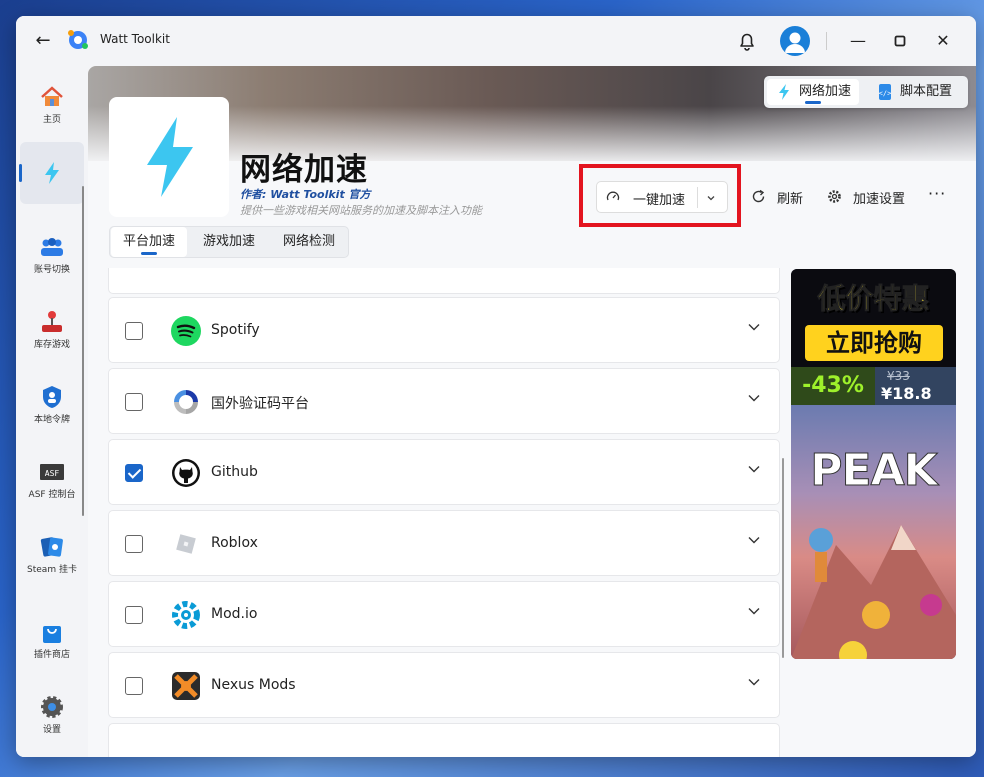 The image size is (984, 777). Describe the element at coordinates (444, 330) in the screenshot. I see `list-item: Spotify` at that location.